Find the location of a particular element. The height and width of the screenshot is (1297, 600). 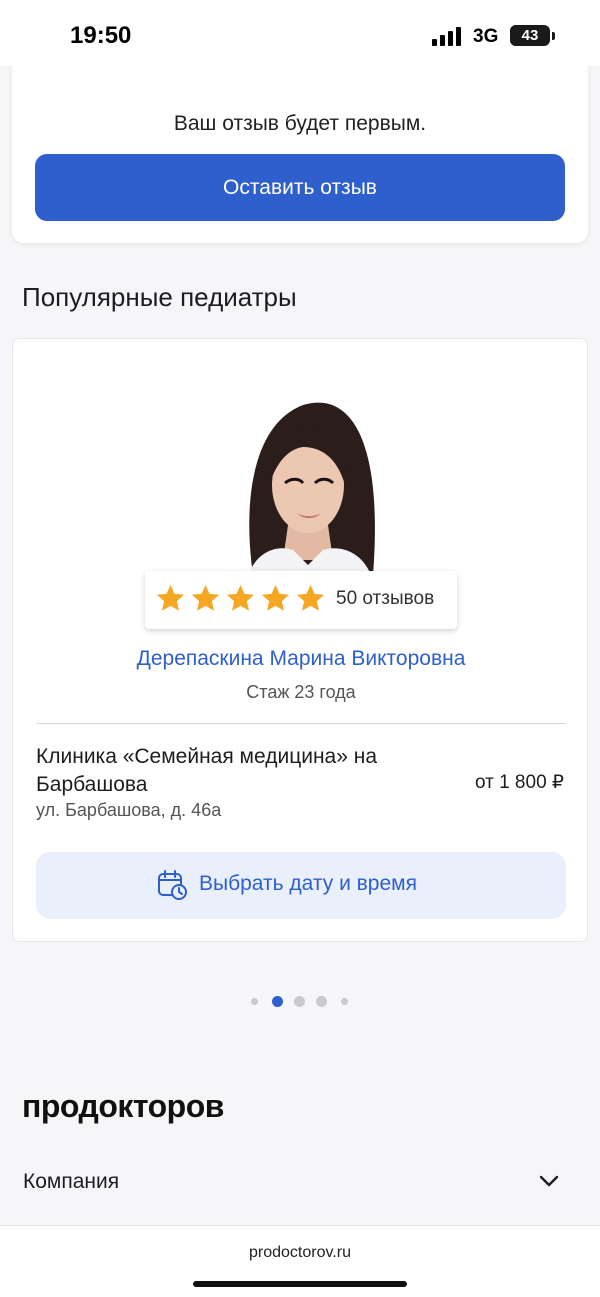

status-bar: 19:50 3G 43 is located at coordinates (300, 33).